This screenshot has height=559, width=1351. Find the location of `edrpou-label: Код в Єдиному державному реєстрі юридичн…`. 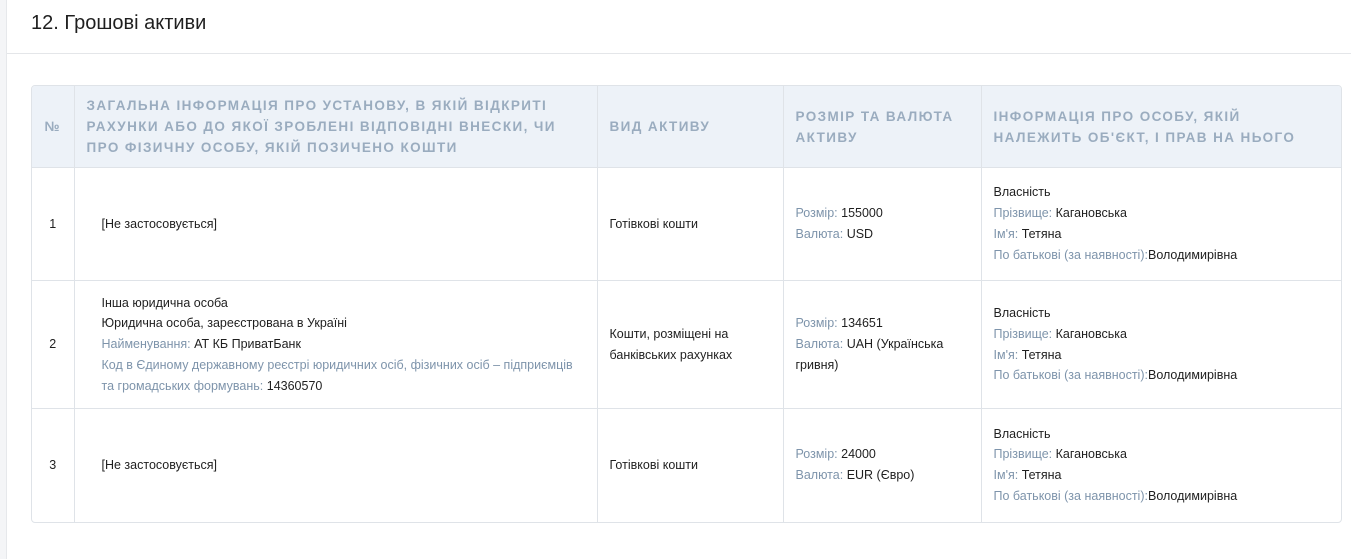

edrpou-label: Код в Єдиному державному реєстрі юридичн… is located at coordinates (337, 375).